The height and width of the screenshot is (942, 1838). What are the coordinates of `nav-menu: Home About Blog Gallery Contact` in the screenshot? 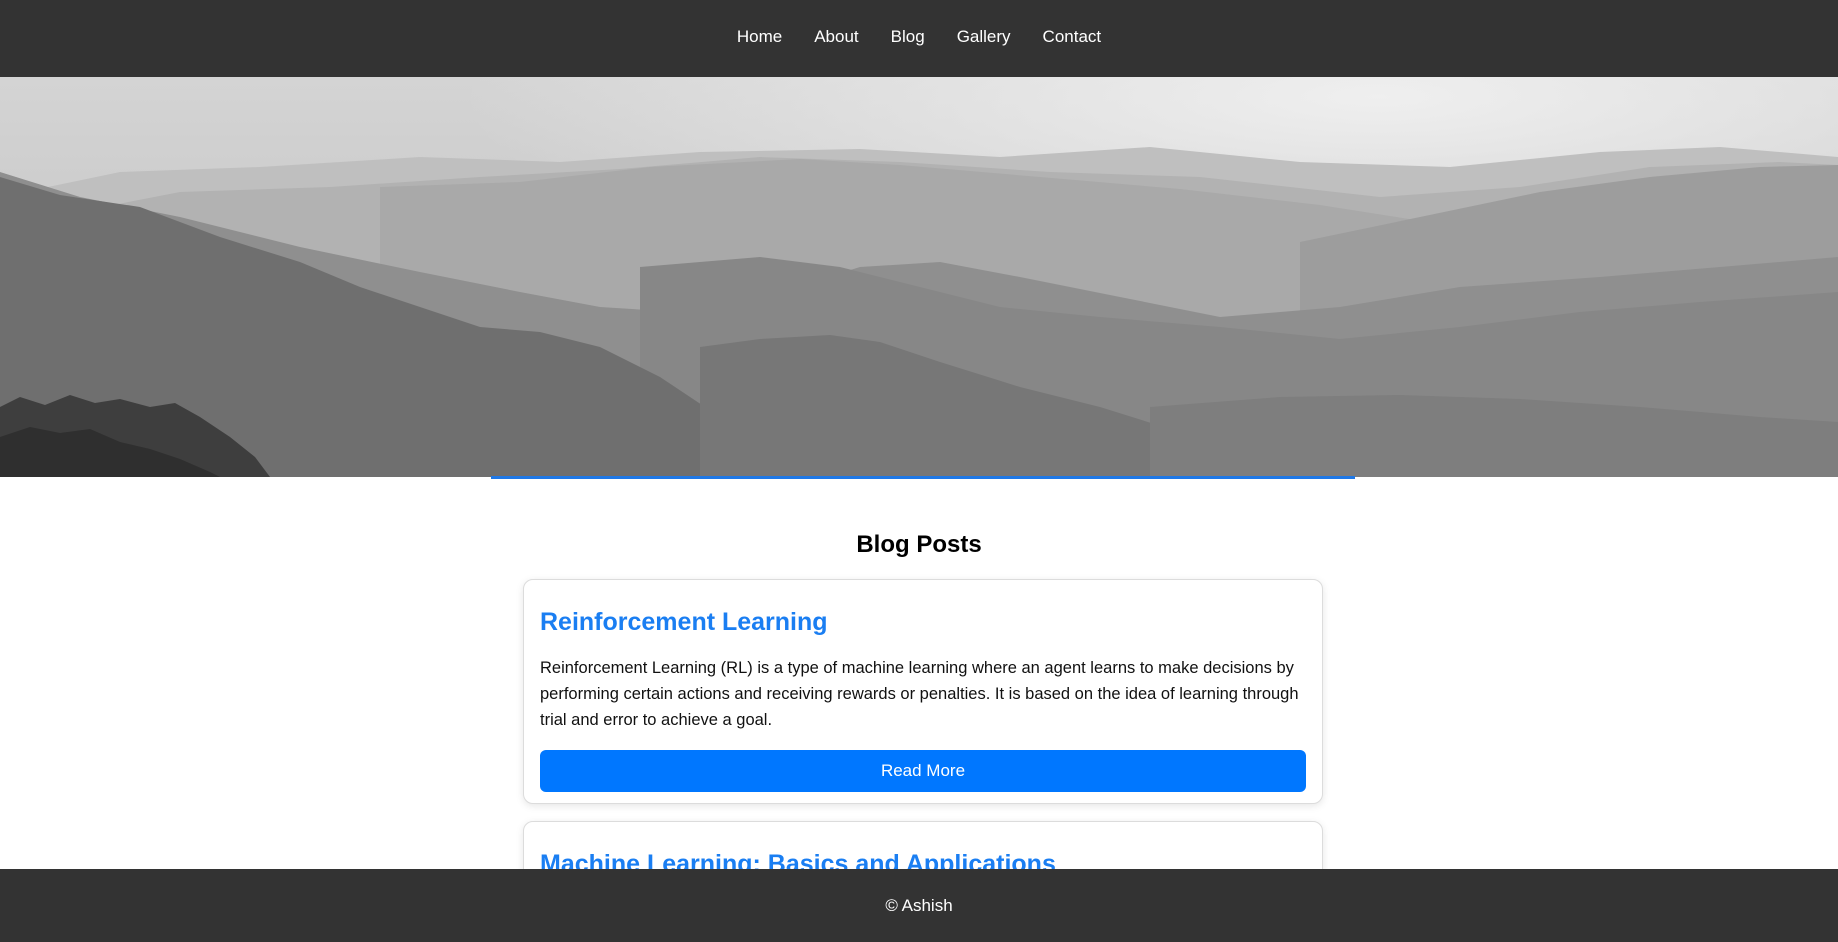 It's located at (919, 37).